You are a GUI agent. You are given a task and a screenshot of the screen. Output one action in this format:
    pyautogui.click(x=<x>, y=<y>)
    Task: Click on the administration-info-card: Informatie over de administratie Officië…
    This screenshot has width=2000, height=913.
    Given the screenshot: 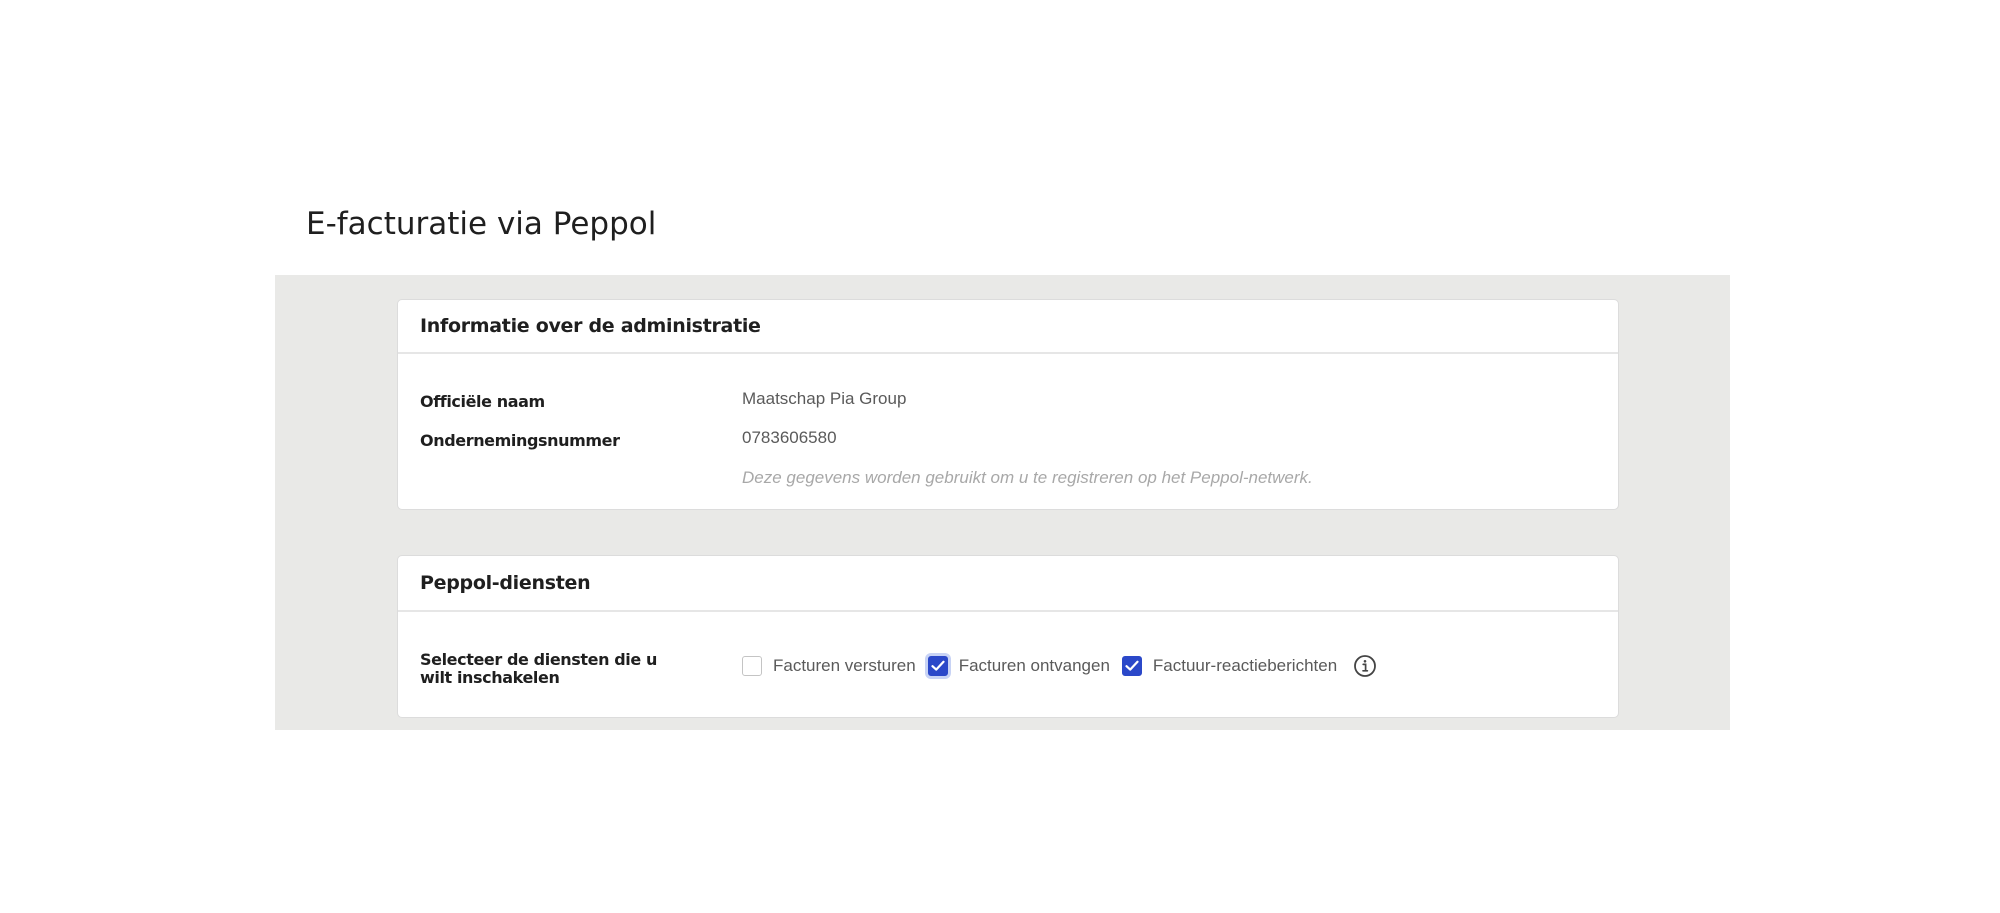 What is the action you would take?
    pyautogui.click(x=1008, y=404)
    